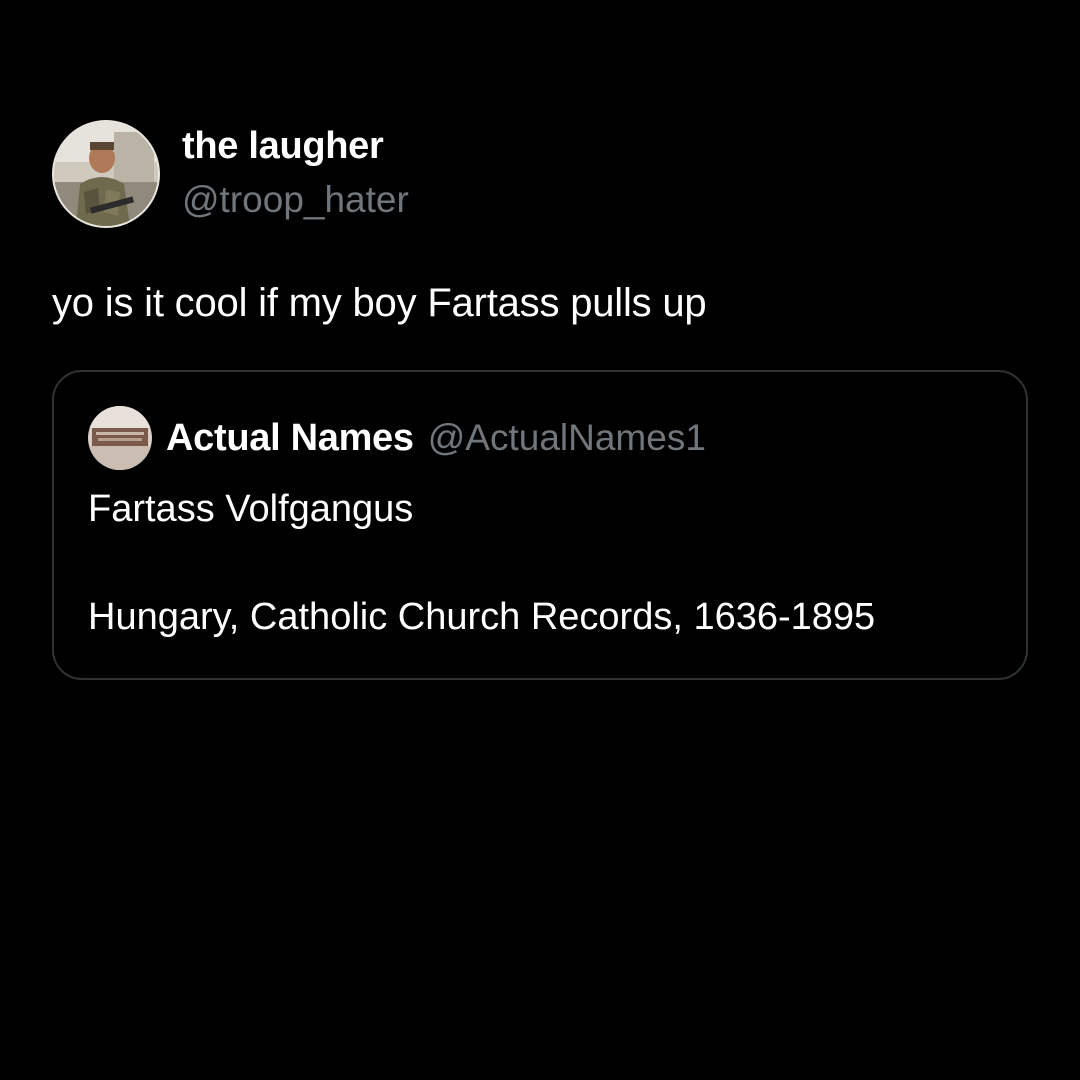 This screenshot has height=1080, width=1080. I want to click on quoted-tweet-line: Fartass Volfgangus, so click(251, 509).